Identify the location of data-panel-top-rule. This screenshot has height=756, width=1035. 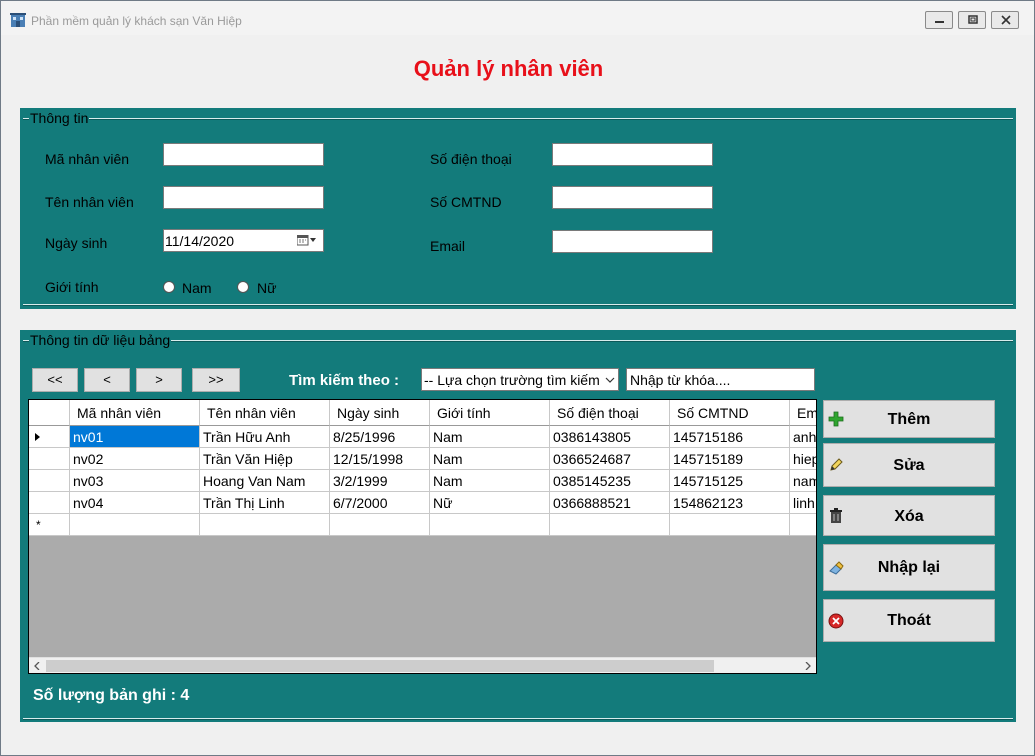
(518, 341).